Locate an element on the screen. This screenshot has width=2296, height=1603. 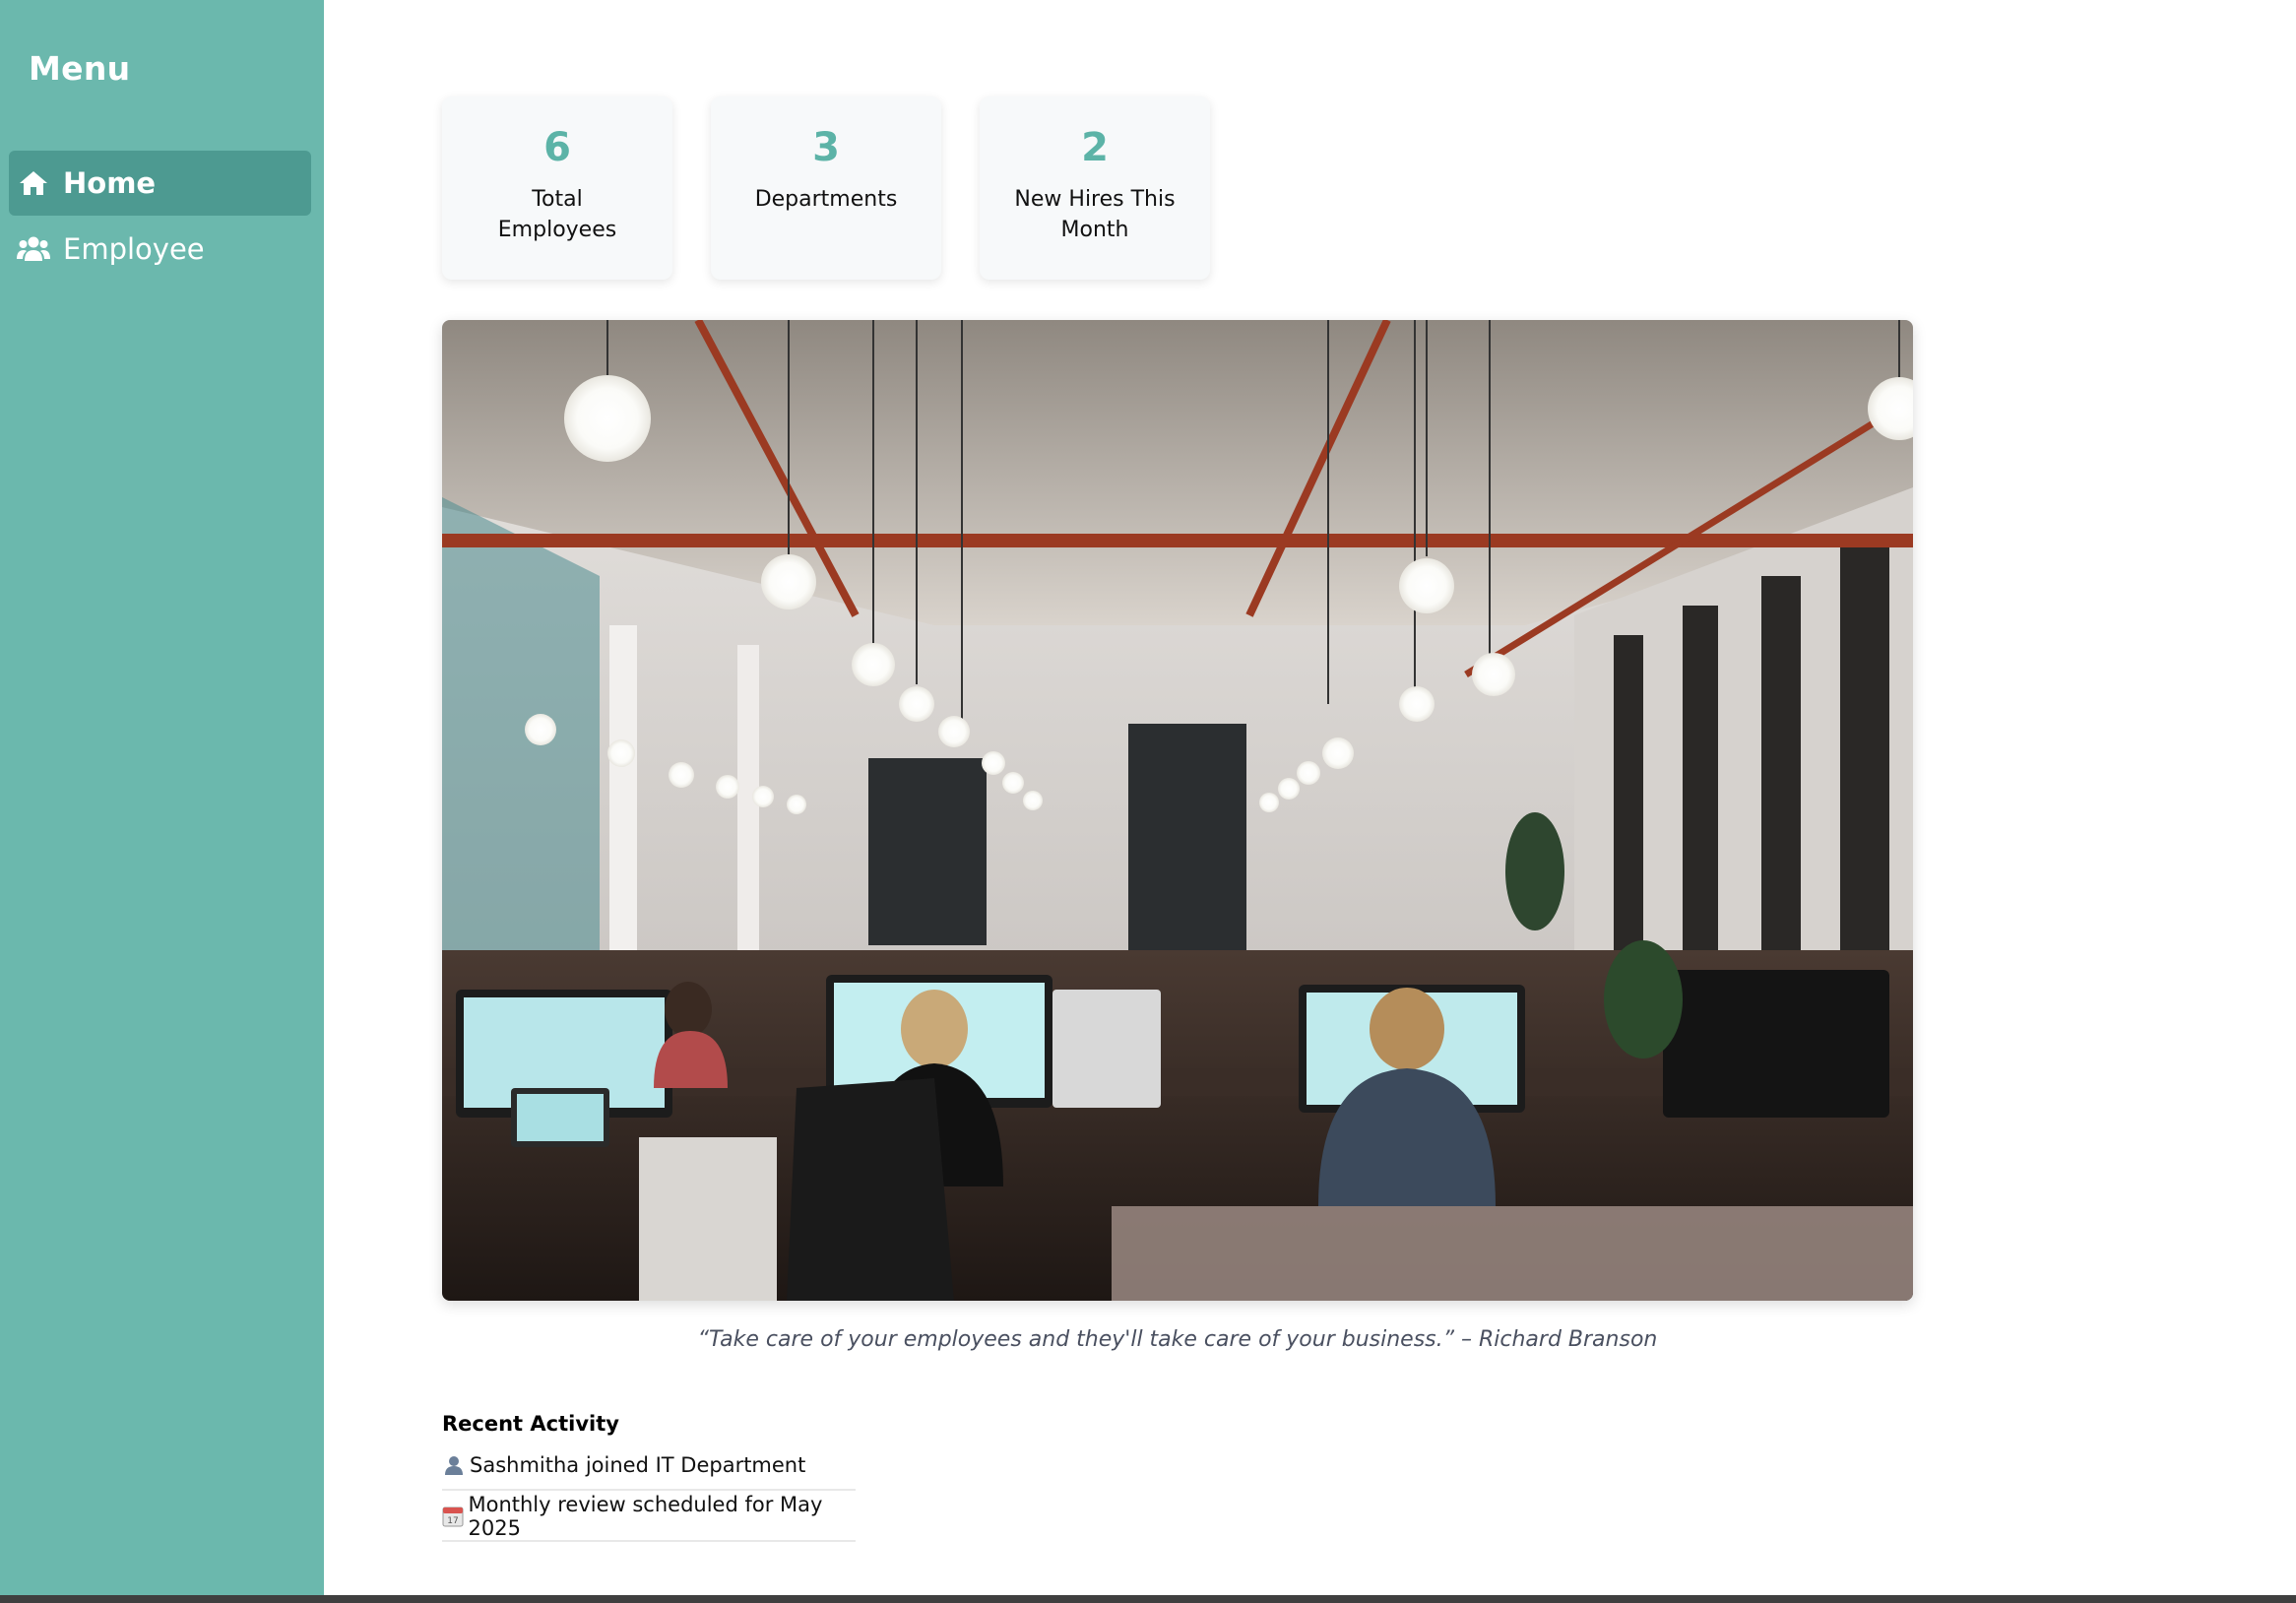
stat-label: Departments is located at coordinates (826, 199).